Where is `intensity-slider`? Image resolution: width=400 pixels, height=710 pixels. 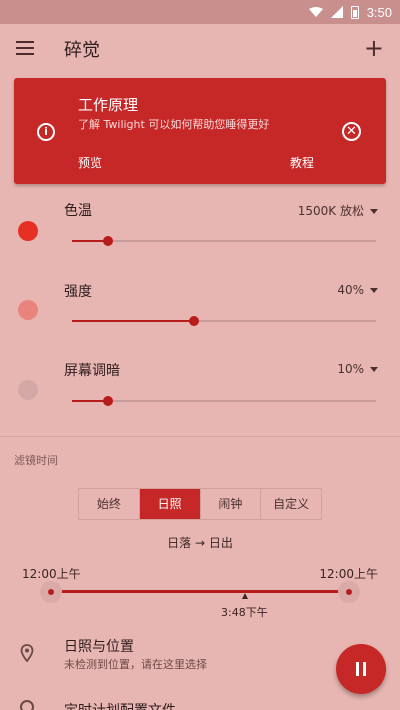 intensity-slider is located at coordinates (224, 321).